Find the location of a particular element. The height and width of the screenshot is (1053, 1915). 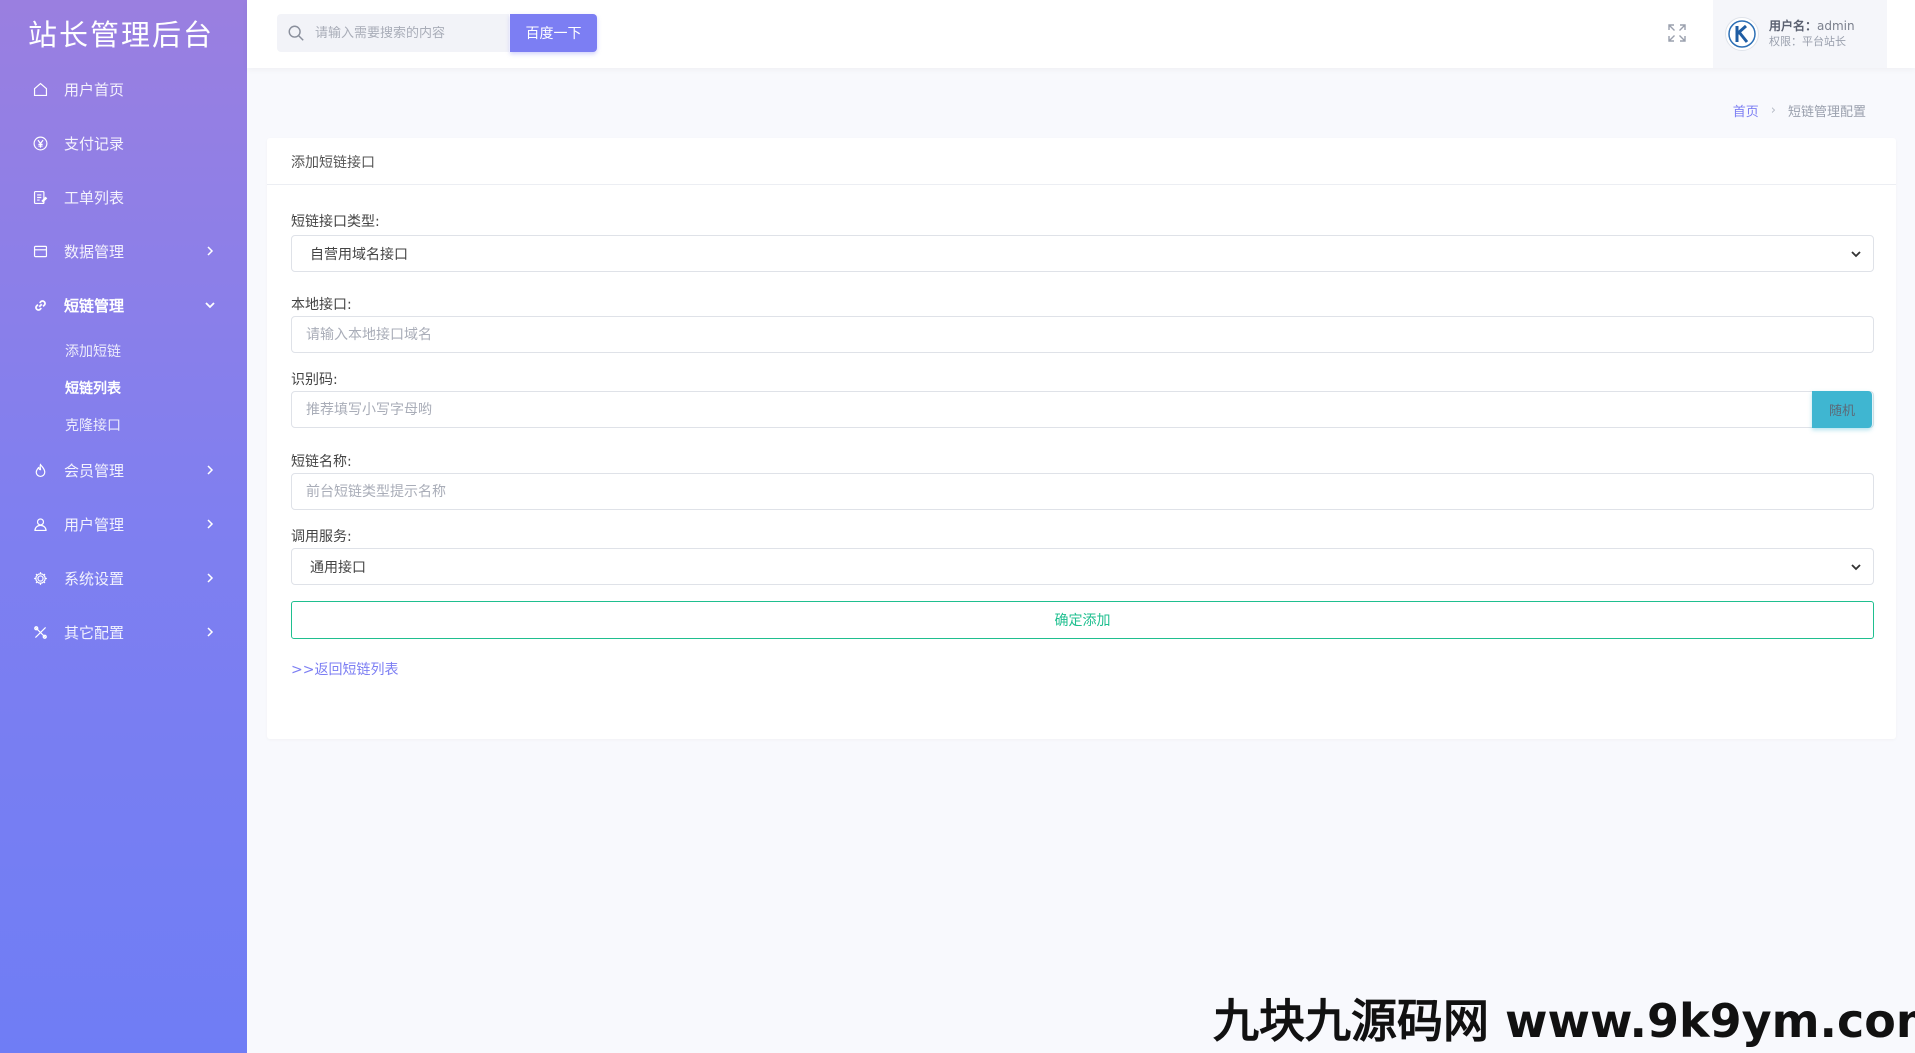

sidebar-item-settings: 系统设置 is located at coordinates (123, 578).